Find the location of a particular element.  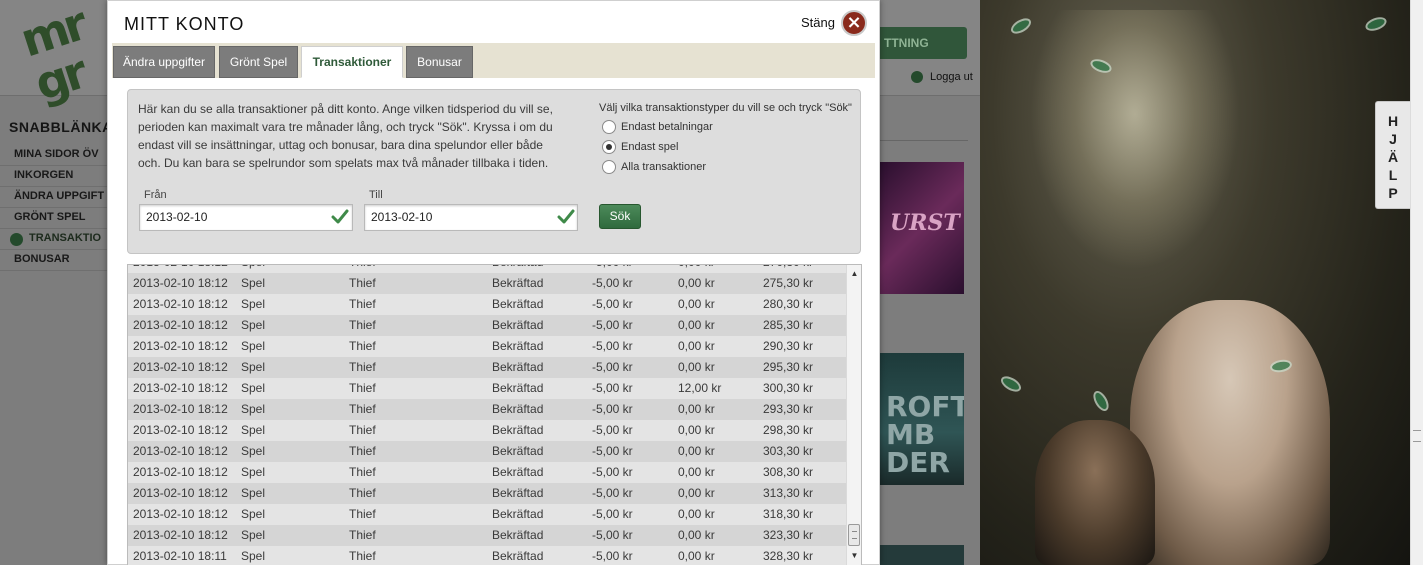

txn-balance: 275,30 kr is located at coordinates (788, 283).